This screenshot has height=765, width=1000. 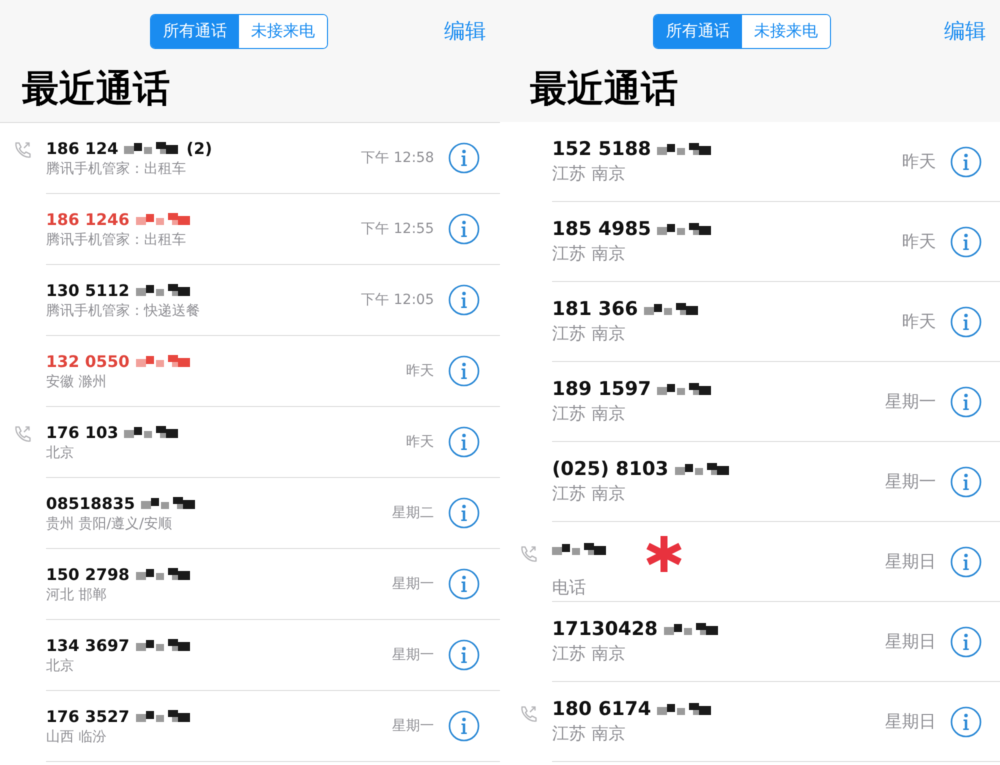 What do you see at coordinates (88, 645) in the screenshot?
I see `phone-number: 134 3697` at bounding box center [88, 645].